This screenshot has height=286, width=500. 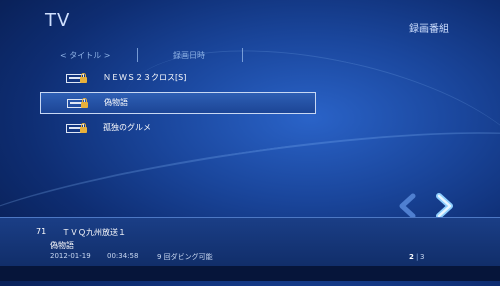 What do you see at coordinates (411, 257) in the screenshot?
I see `page-current: 2` at bounding box center [411, 257].